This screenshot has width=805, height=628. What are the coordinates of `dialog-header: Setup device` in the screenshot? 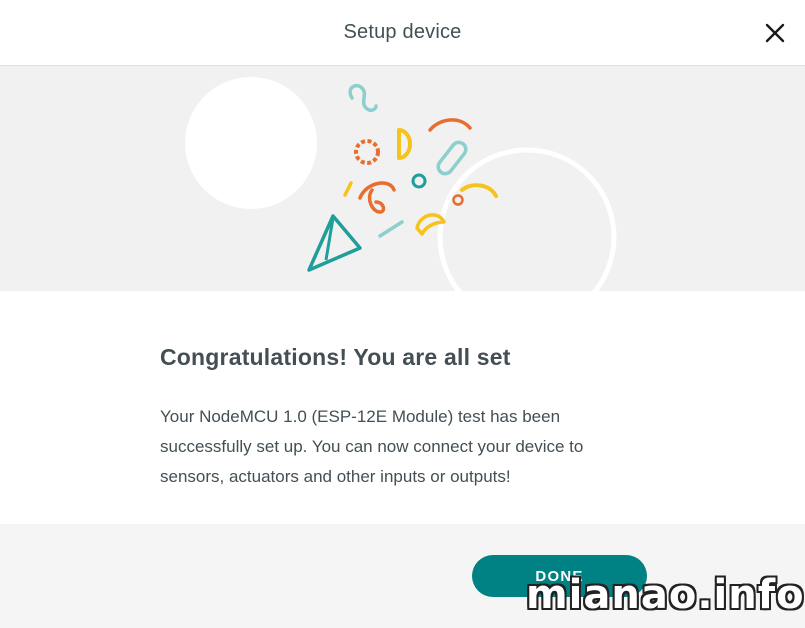 It's located at (402, 33).